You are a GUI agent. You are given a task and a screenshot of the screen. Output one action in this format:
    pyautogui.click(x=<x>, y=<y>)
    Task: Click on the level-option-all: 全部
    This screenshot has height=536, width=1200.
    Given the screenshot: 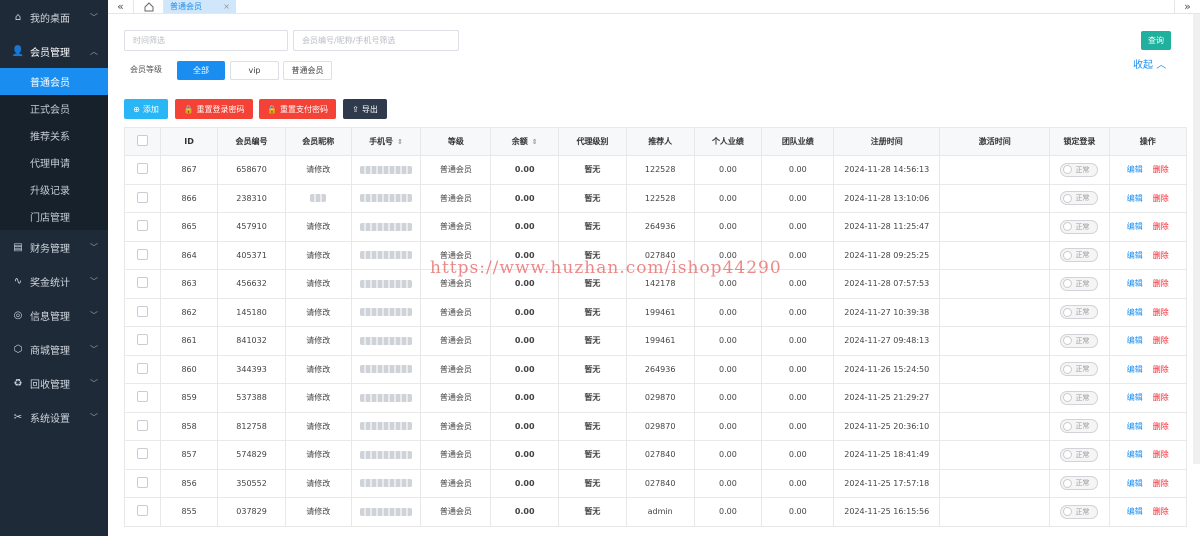 What is the action you would take?
    pyautogui.click(x=201, y=70)
    